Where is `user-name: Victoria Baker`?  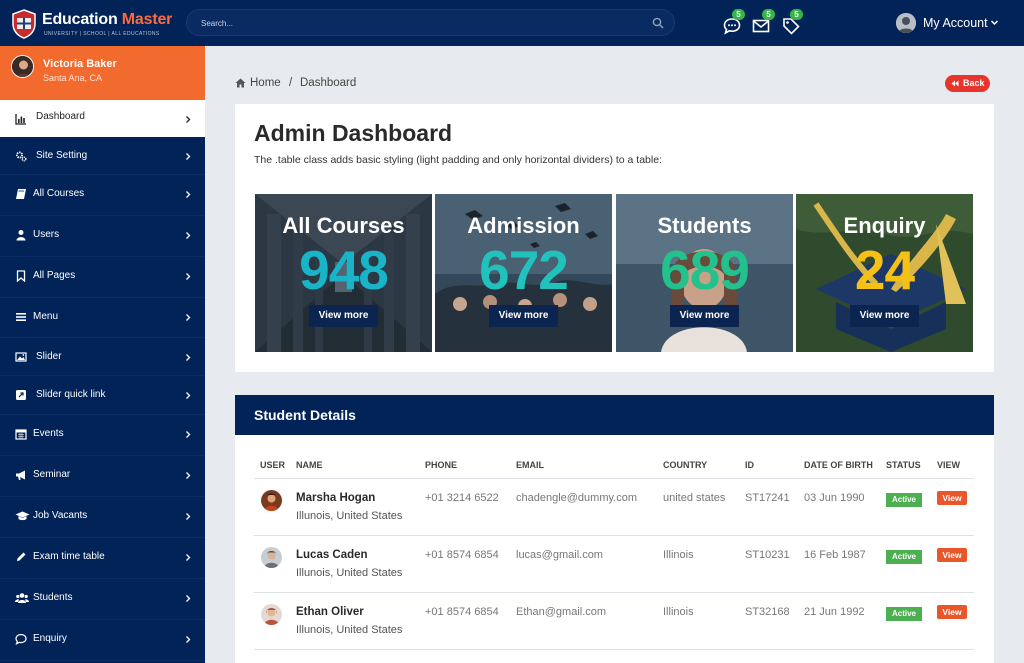
user-name: Victoria Baker is located at coordinates (80, 64).